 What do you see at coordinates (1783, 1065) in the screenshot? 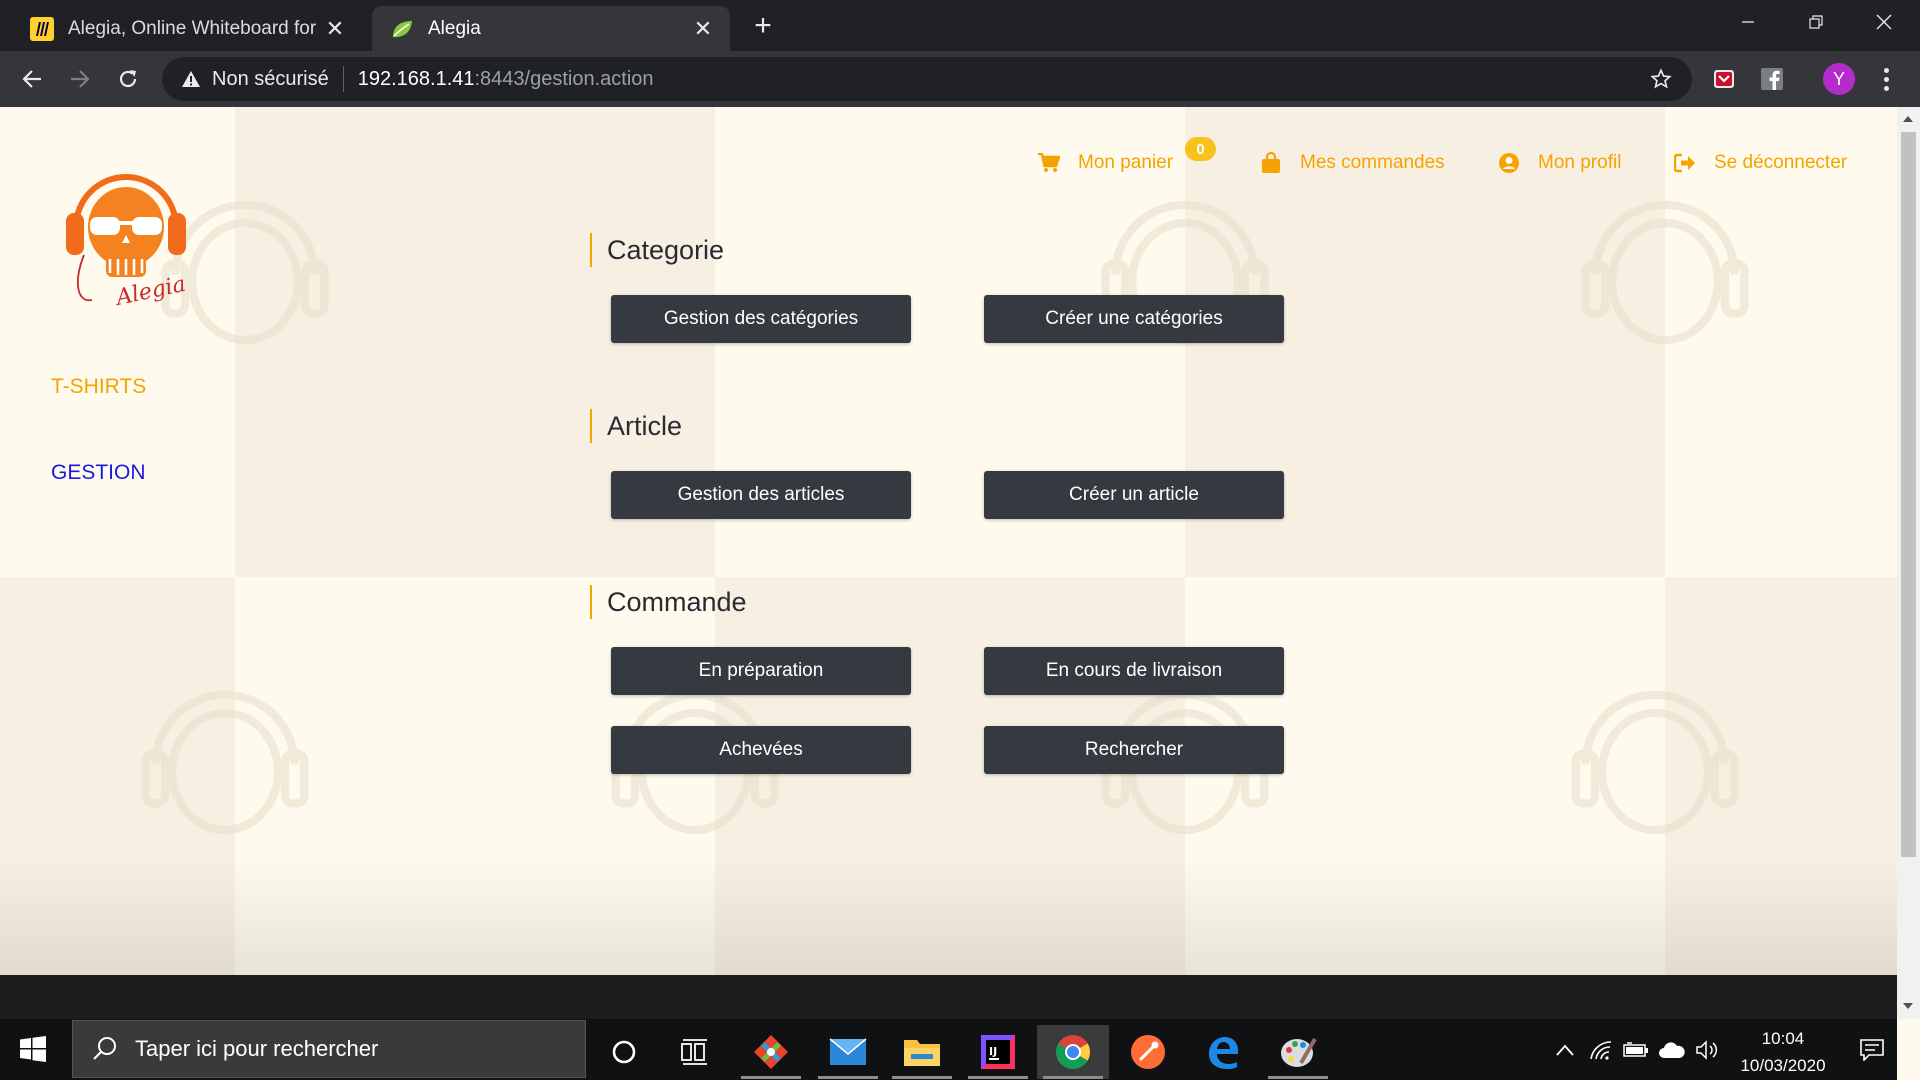
I see `clock-date: 10/03/2020` at bounding box center [1783, 1065].